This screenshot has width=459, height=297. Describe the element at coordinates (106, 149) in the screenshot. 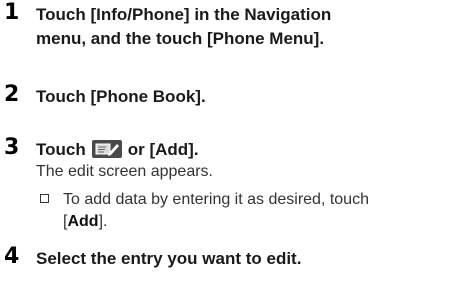

I see `edit-entry-icon` at that location.